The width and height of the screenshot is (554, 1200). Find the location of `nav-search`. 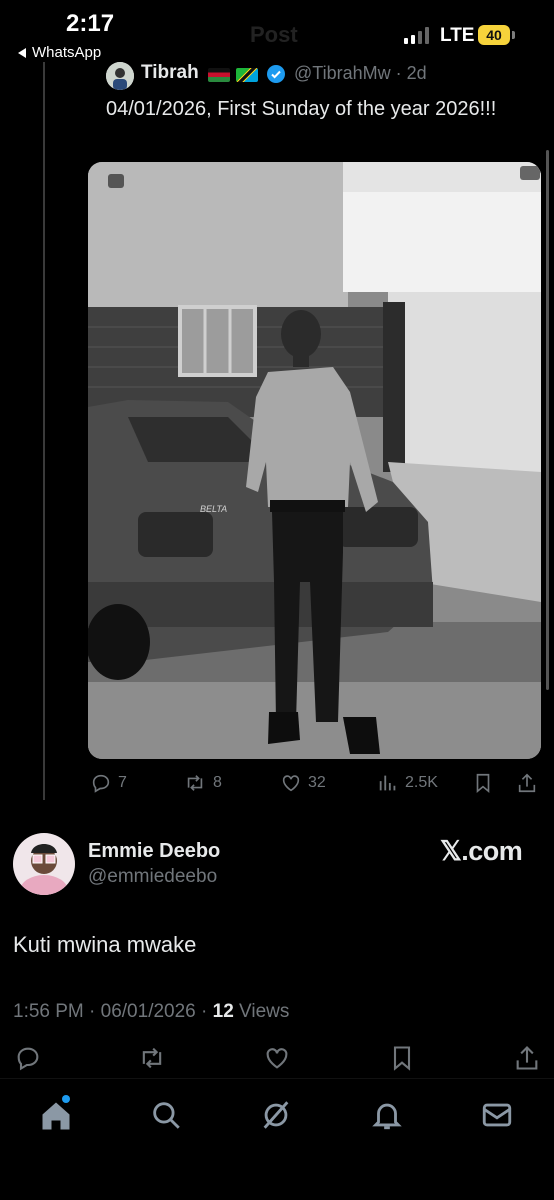

nav-search is located at coordinates (167, 1116).